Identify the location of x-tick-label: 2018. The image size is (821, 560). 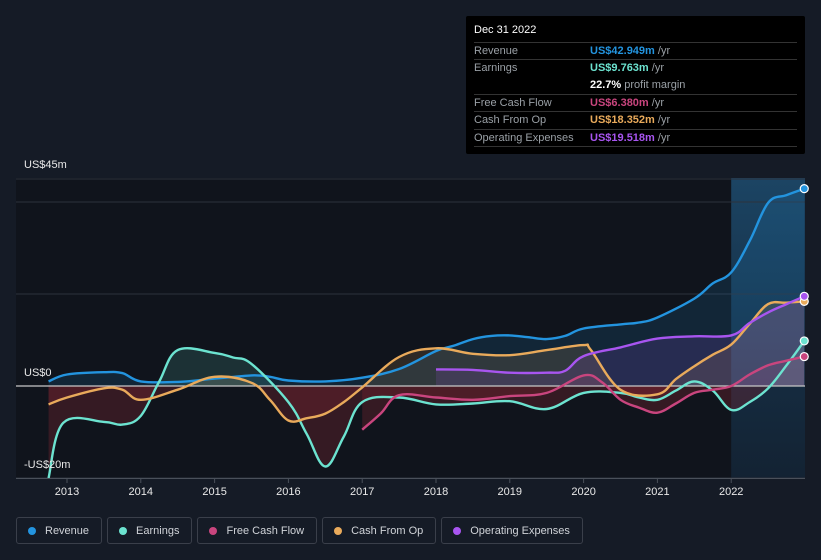
(436, 492).